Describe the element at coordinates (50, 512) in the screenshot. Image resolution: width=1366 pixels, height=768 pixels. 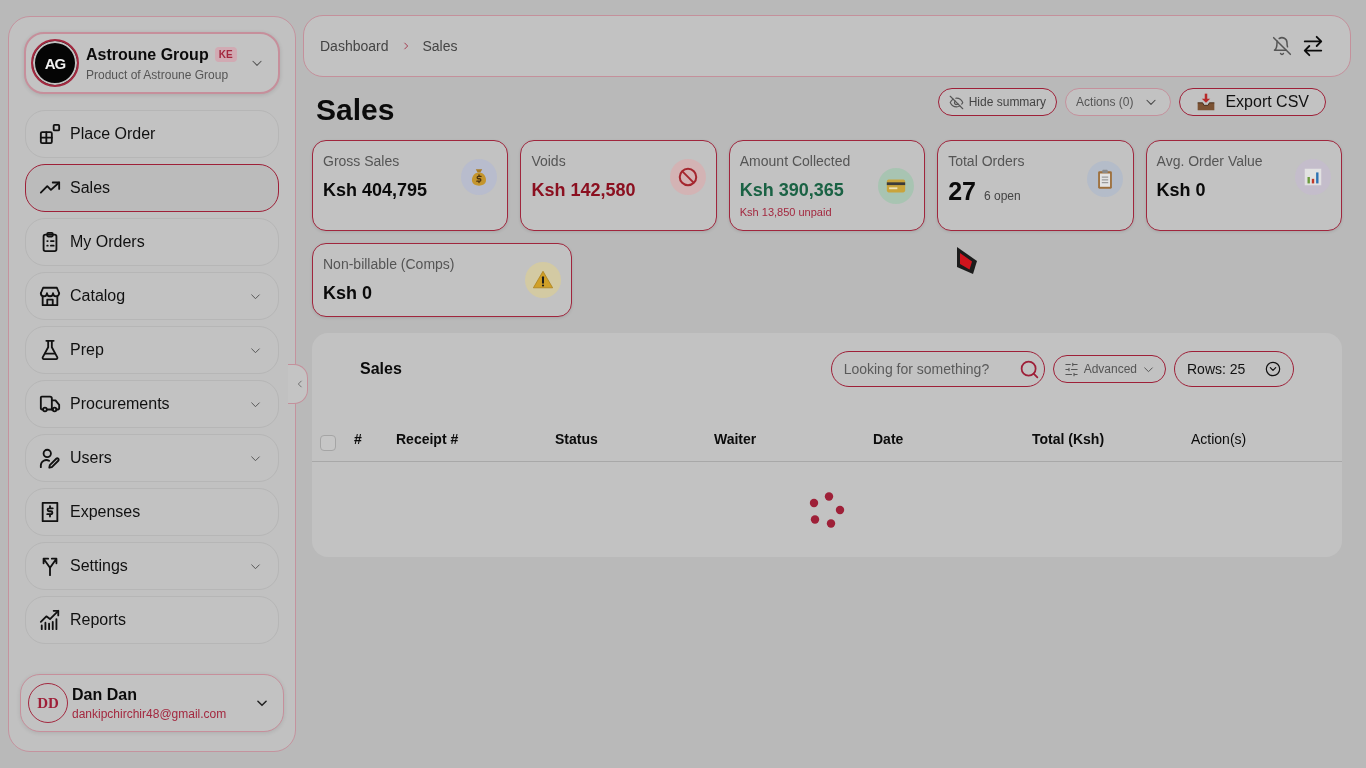
I see `dollar-receipt-icon` at that location.